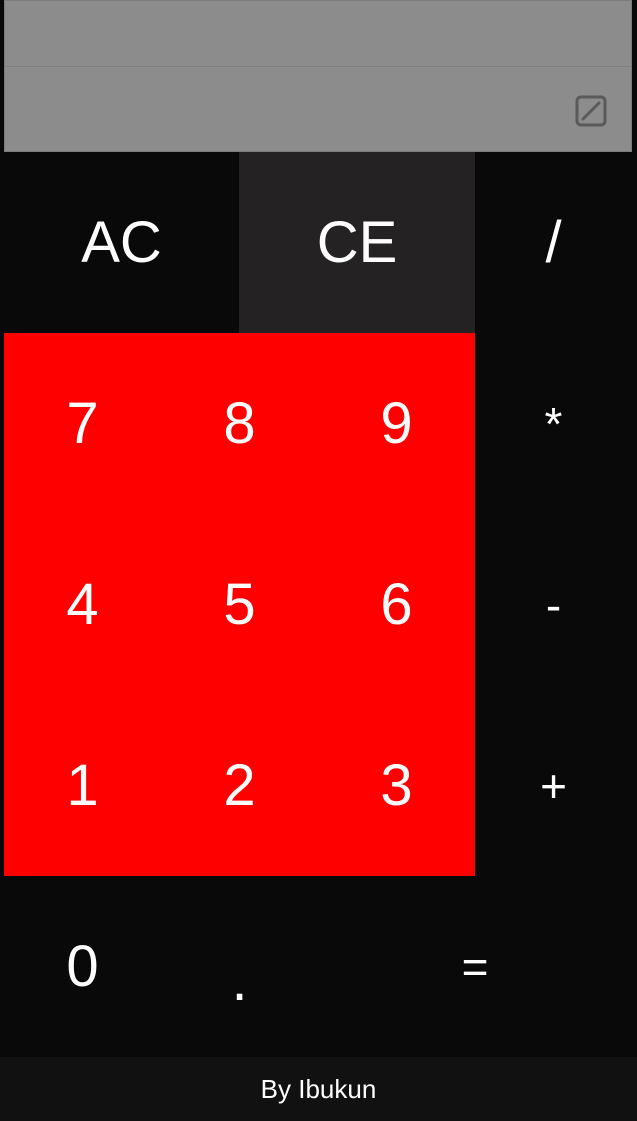 This screenshot has width=637, height=1121. I want to click on result-display, so click(318, 110).